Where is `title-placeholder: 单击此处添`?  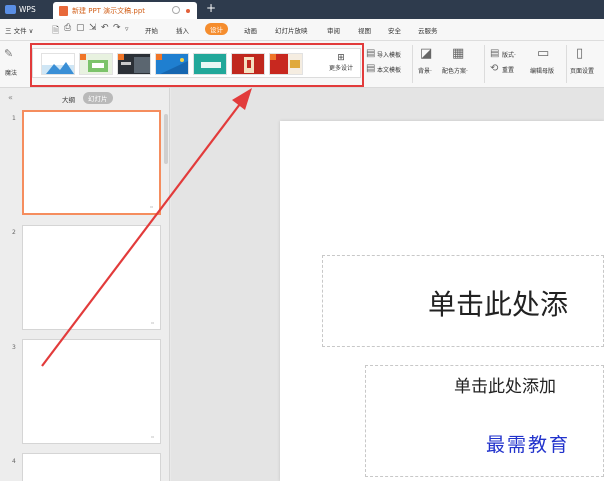 title-placeholder: 单击此处添 is located at coordinates (463, 301).